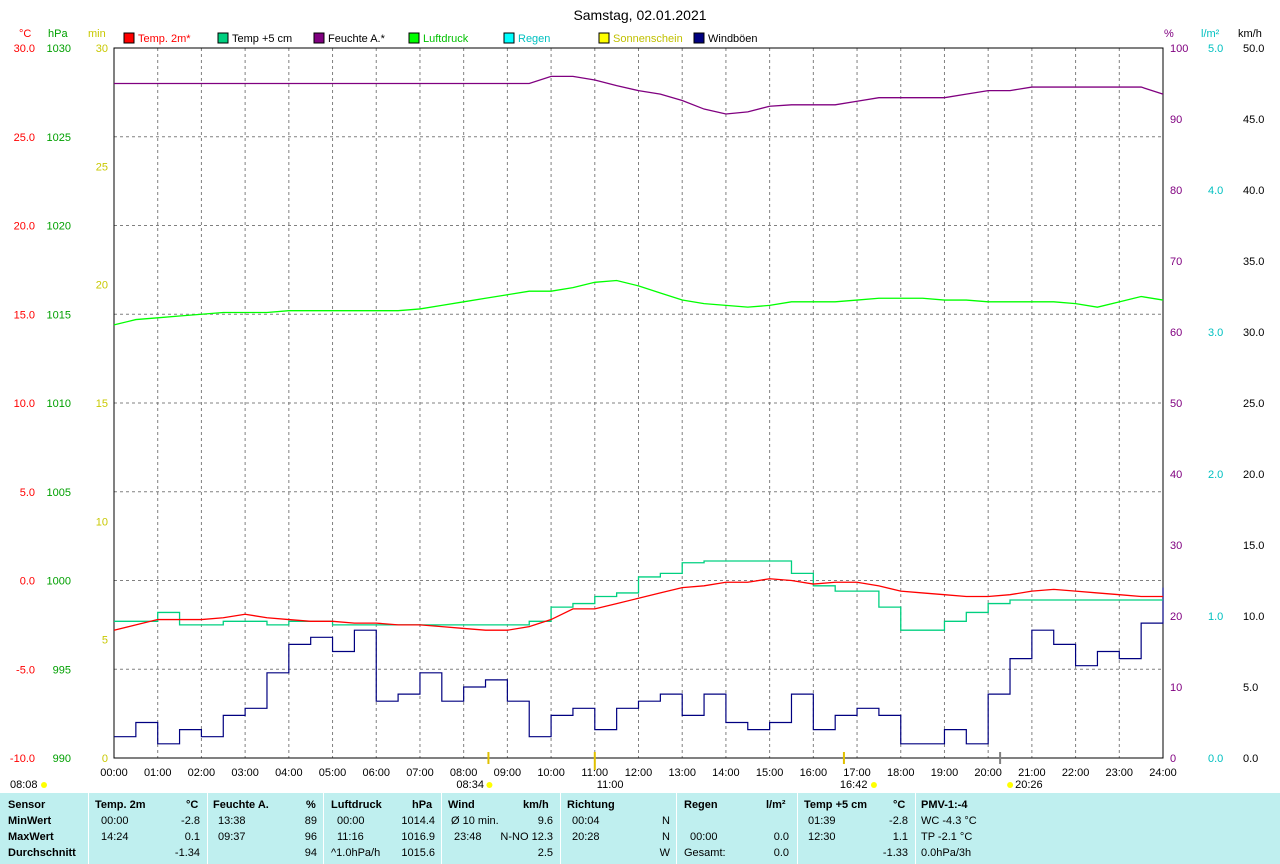 This screenshot has width=1280, height=864. Describe the element at coordinates (988, 773) in the screenshot. I see `x-tick-label: 20:00` at that location.